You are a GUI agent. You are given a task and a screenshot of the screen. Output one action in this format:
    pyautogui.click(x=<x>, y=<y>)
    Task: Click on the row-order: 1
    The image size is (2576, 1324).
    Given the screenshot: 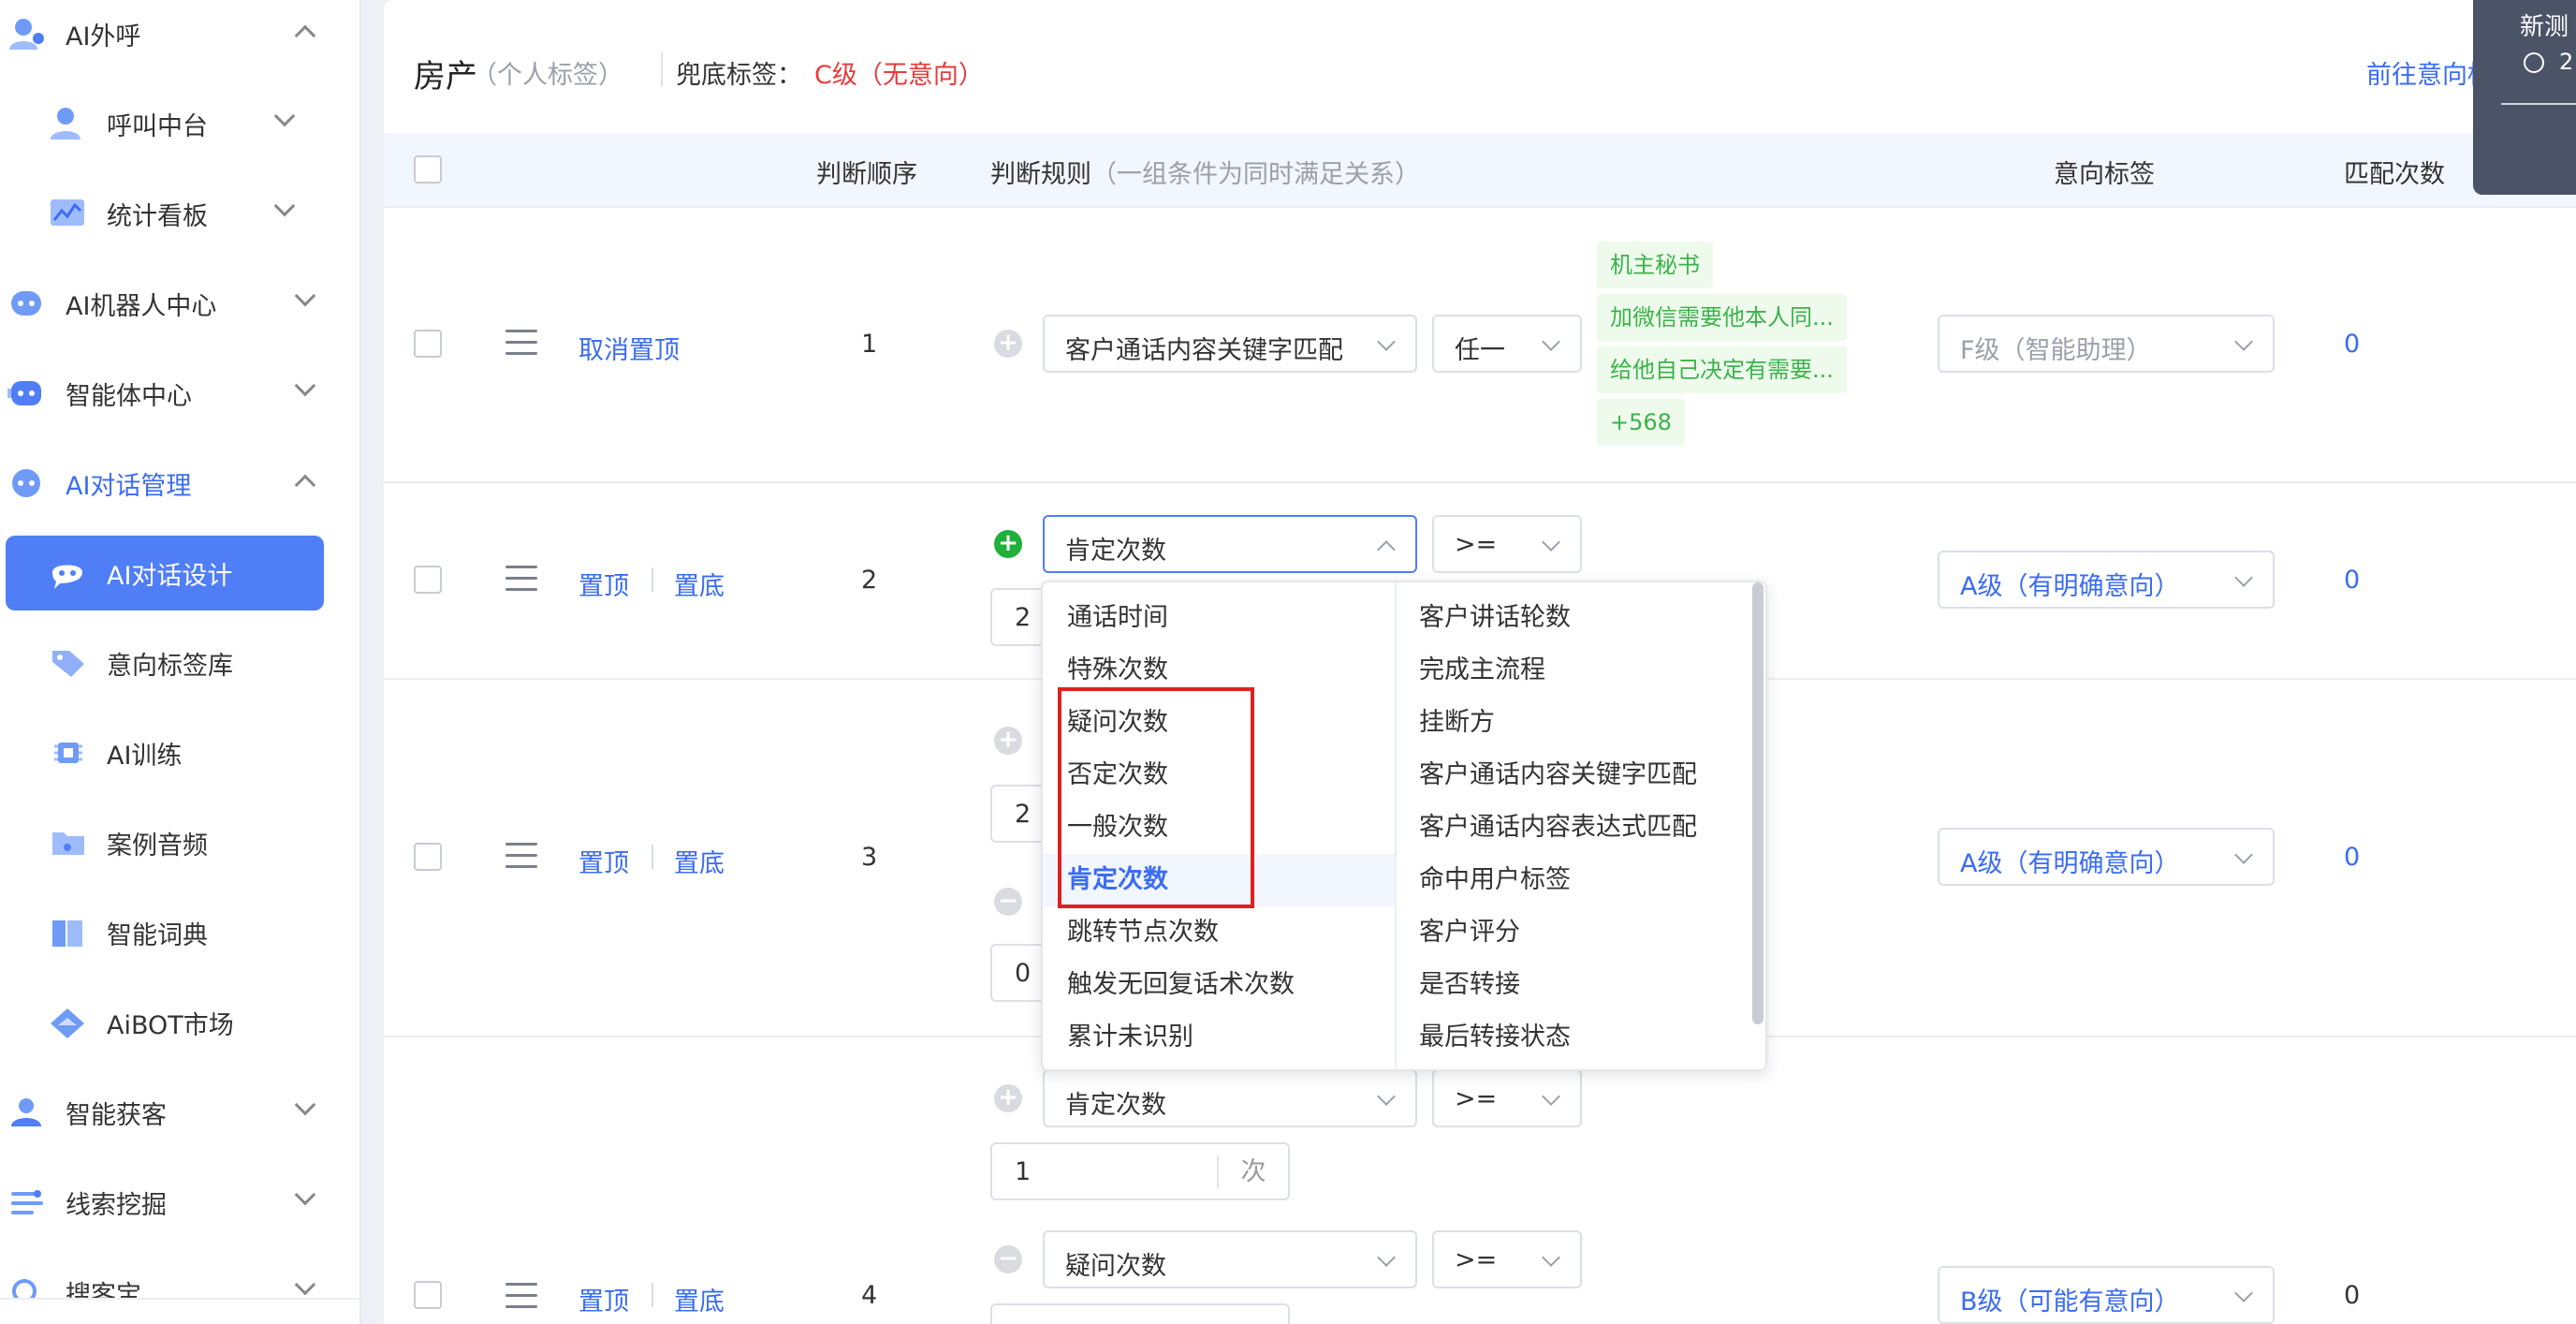 What is the action you would take?
    pyautogui.click(x=869, y=344)
    